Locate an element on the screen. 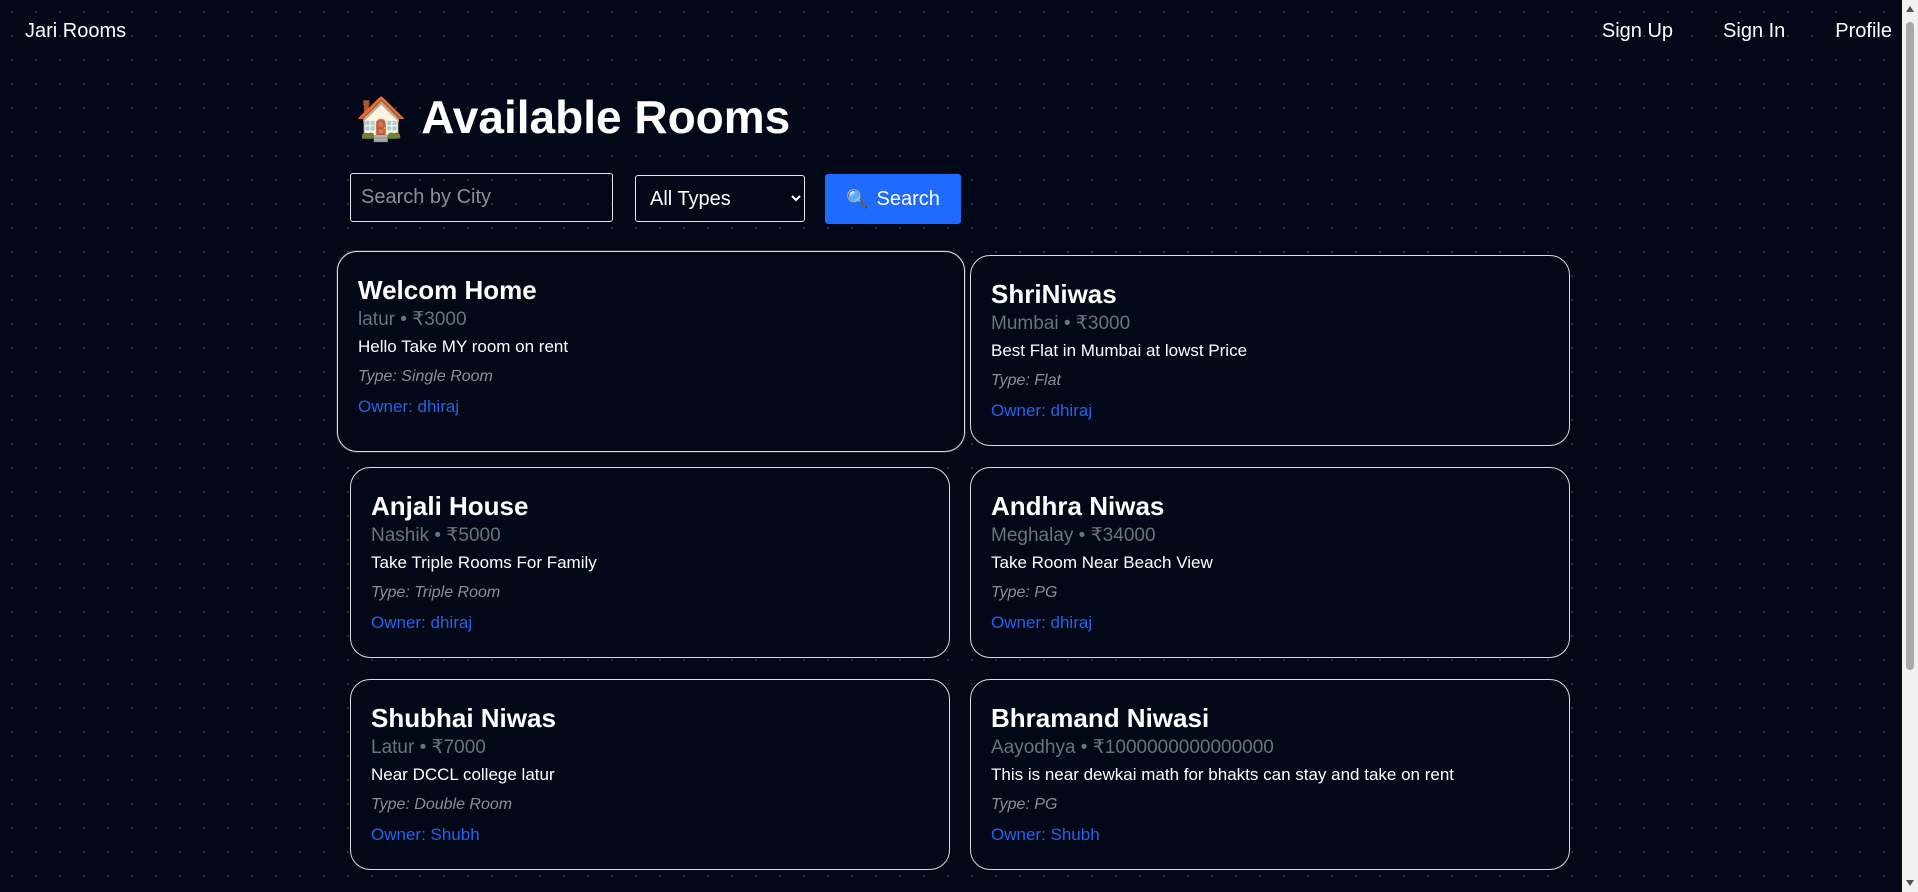 The height and width of the screenshot is (892, 1918). brand-link: Jari Rooms is located at coordinates (75, 31).